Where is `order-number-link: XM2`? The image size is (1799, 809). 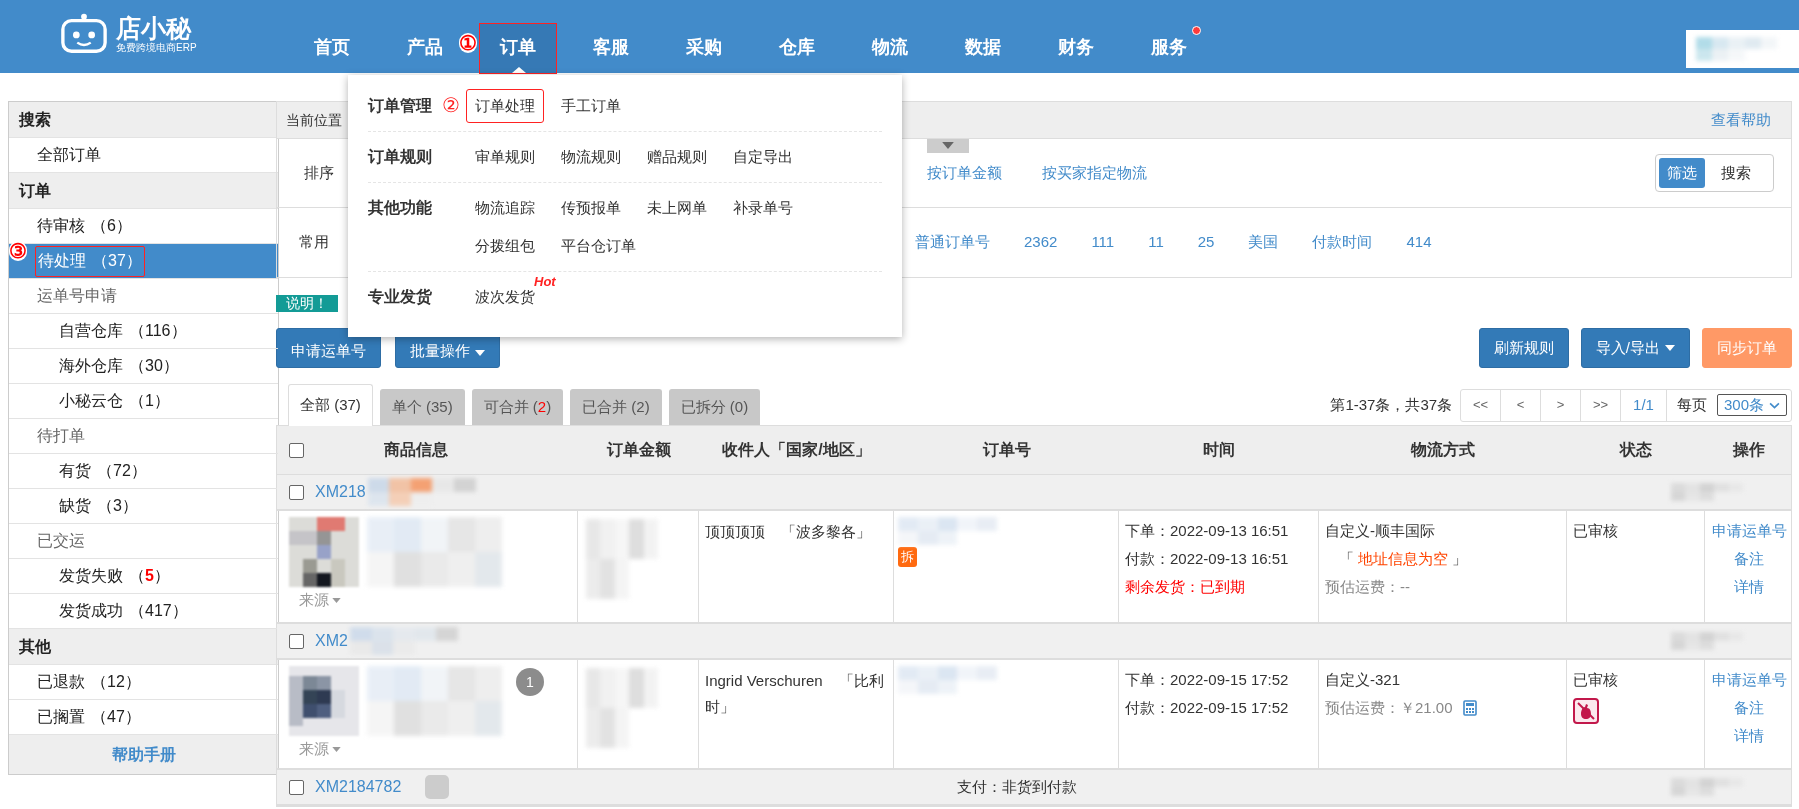
order-number-link: XM2 is located at coordinates (331, 641).